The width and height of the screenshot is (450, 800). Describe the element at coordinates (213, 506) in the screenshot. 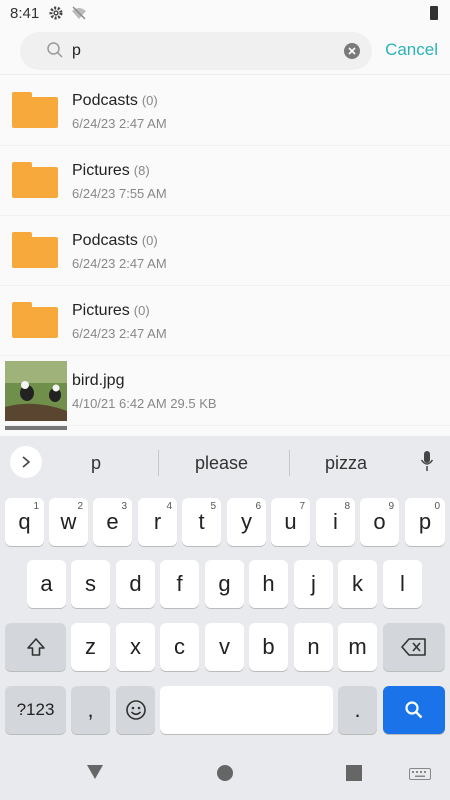

I see `key-hint: 5` at that location.